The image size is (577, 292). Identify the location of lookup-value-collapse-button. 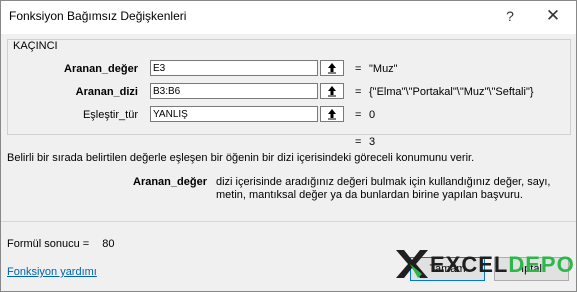
(332, 68).